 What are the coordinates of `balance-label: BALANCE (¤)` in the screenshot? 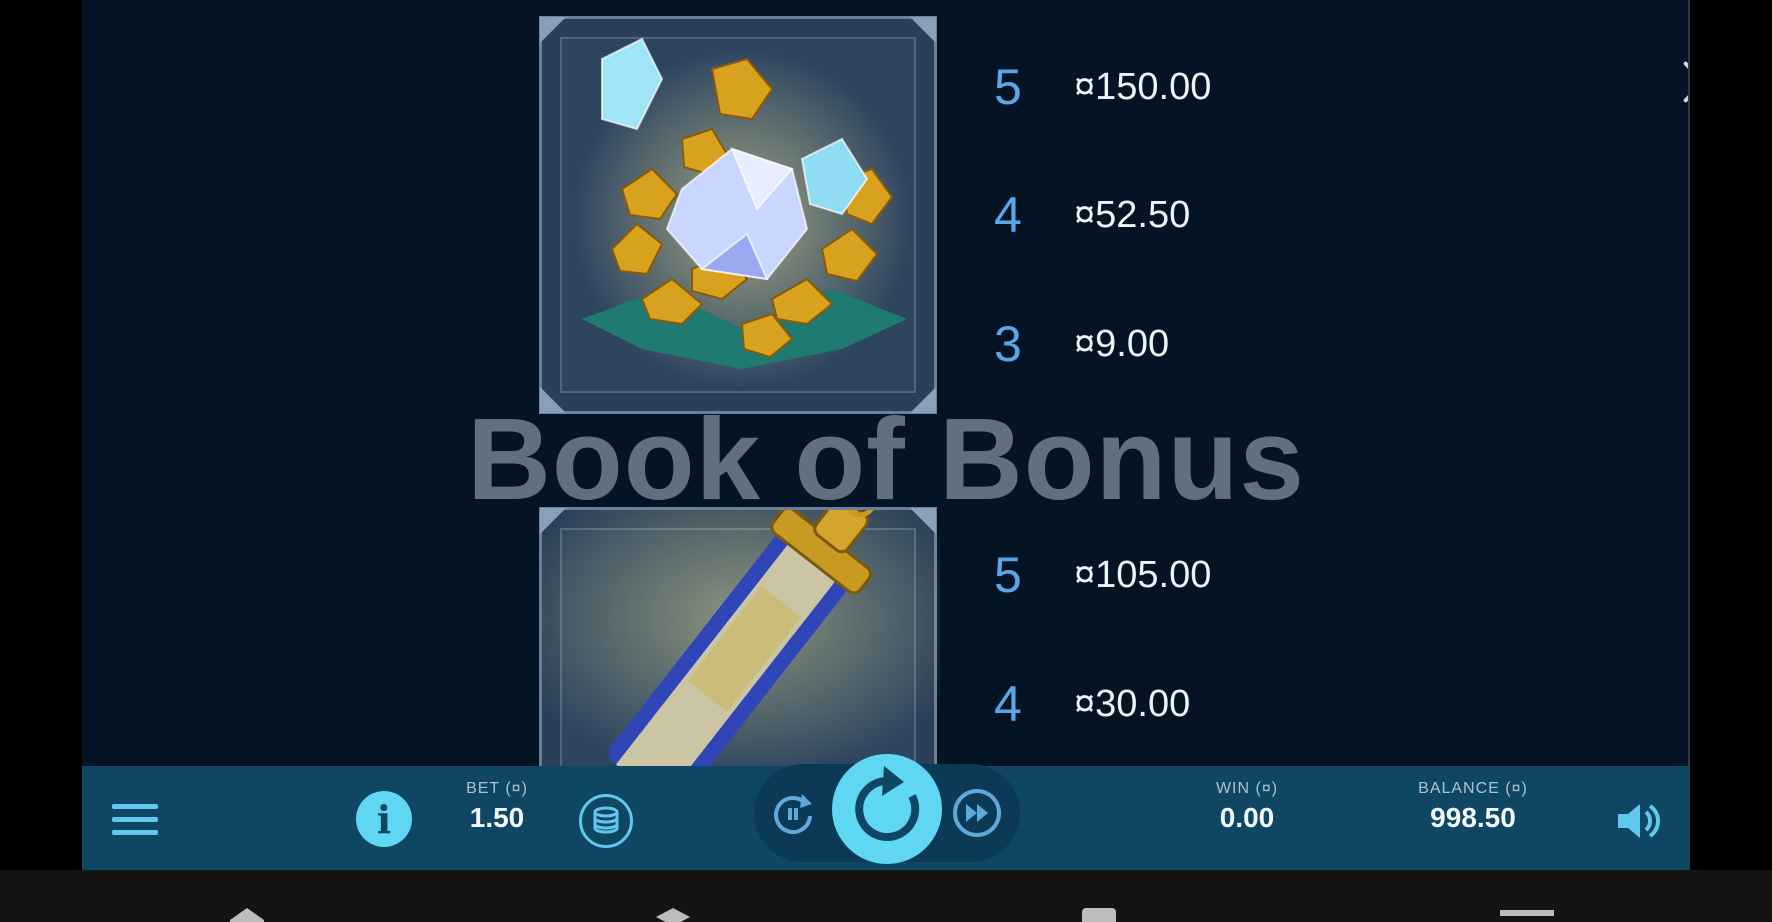 It's located at (1473, 788).